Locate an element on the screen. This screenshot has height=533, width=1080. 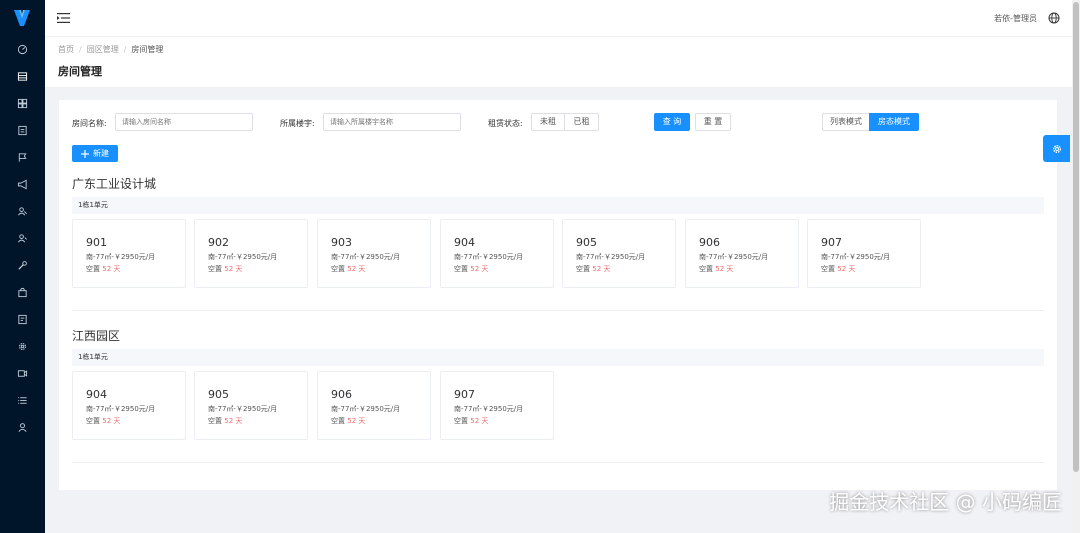
watermark: 掘金技术社区 @ 小码编匠 is located at coordinates (945, 502).